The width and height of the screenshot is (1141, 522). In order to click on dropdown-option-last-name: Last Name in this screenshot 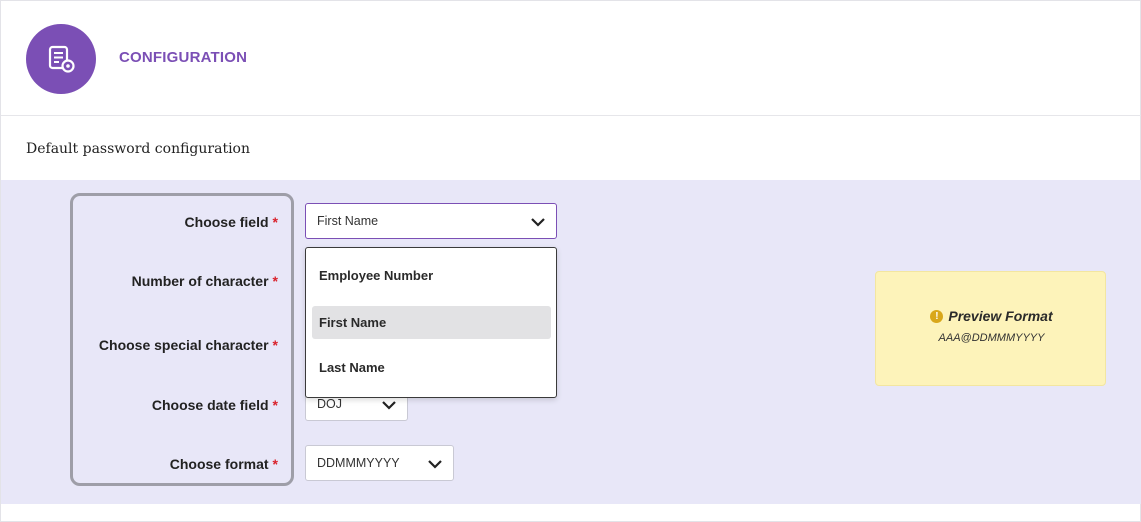, I will do `click(431, 367)`.